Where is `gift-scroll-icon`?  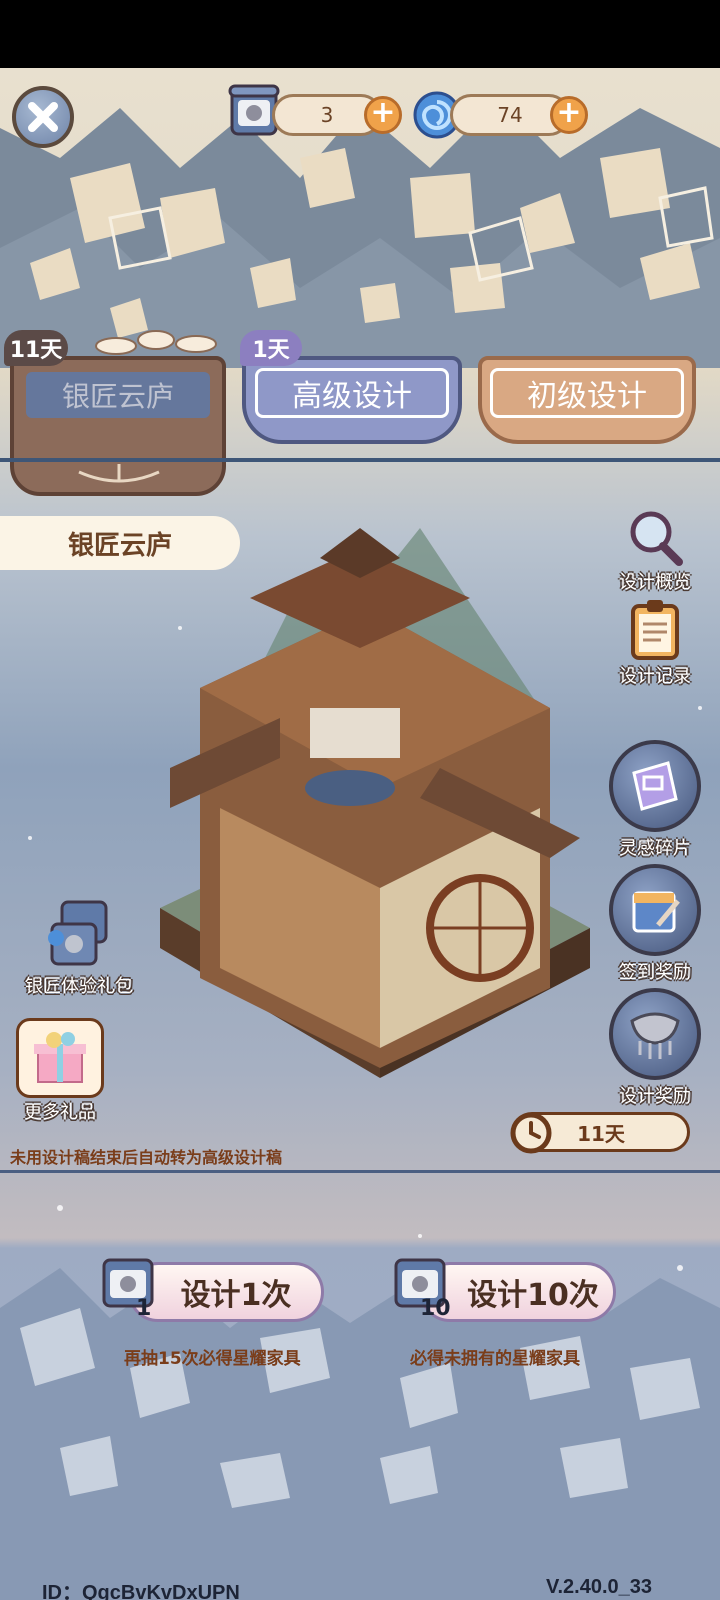
gift-scroll-icon is located at coordinates (78, 933).